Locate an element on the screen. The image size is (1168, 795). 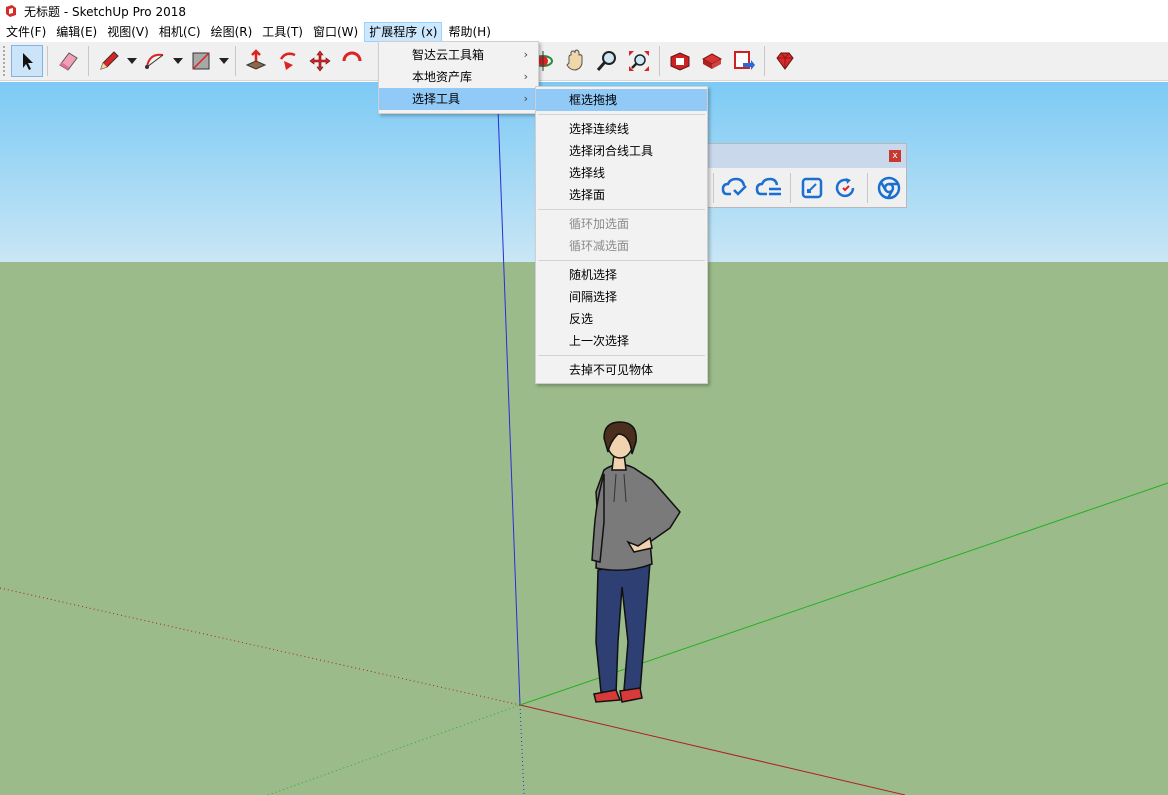
warehouse-icon is located at coordinates (680, 61).